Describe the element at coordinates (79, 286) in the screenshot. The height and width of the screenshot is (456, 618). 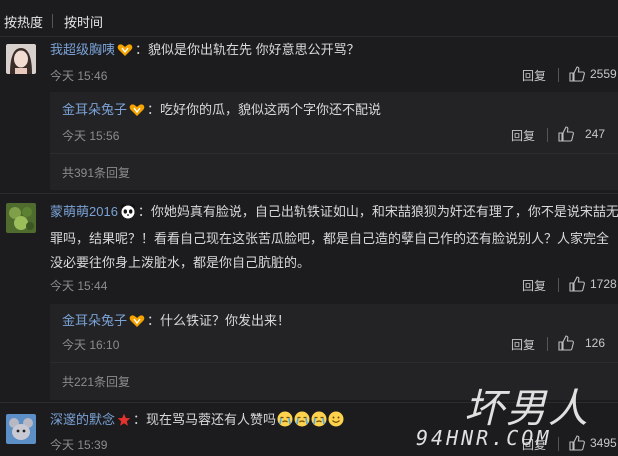
I see `comment-time: 今天 15:44` at that location.